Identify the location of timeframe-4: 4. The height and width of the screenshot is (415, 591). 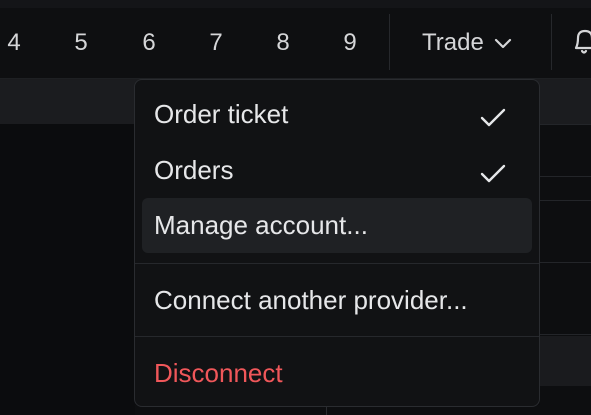
(17, 43).